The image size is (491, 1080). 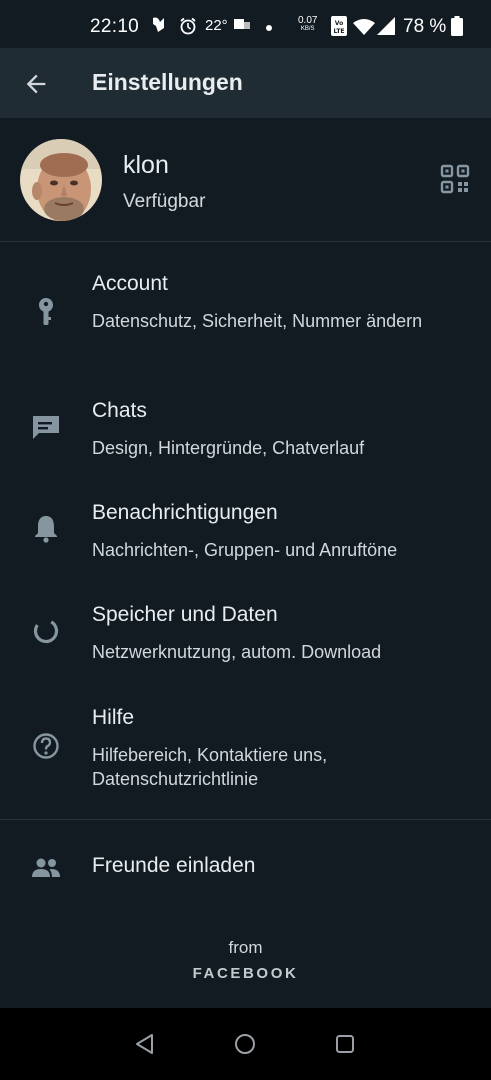 What do you see at coordinates (158, 24) in the screenshot?
I see `notification-icon` at bounding box center [158, 24].